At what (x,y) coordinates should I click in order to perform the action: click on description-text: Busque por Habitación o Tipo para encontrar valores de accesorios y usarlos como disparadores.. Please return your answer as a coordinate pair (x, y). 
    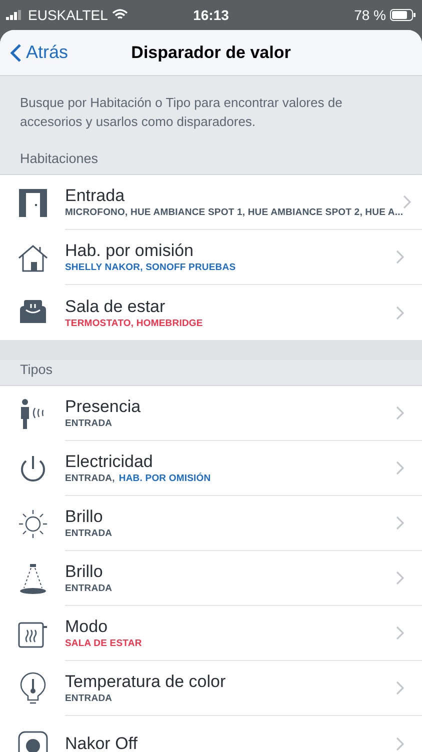
    Looking at the image, I should click on (182, 112).